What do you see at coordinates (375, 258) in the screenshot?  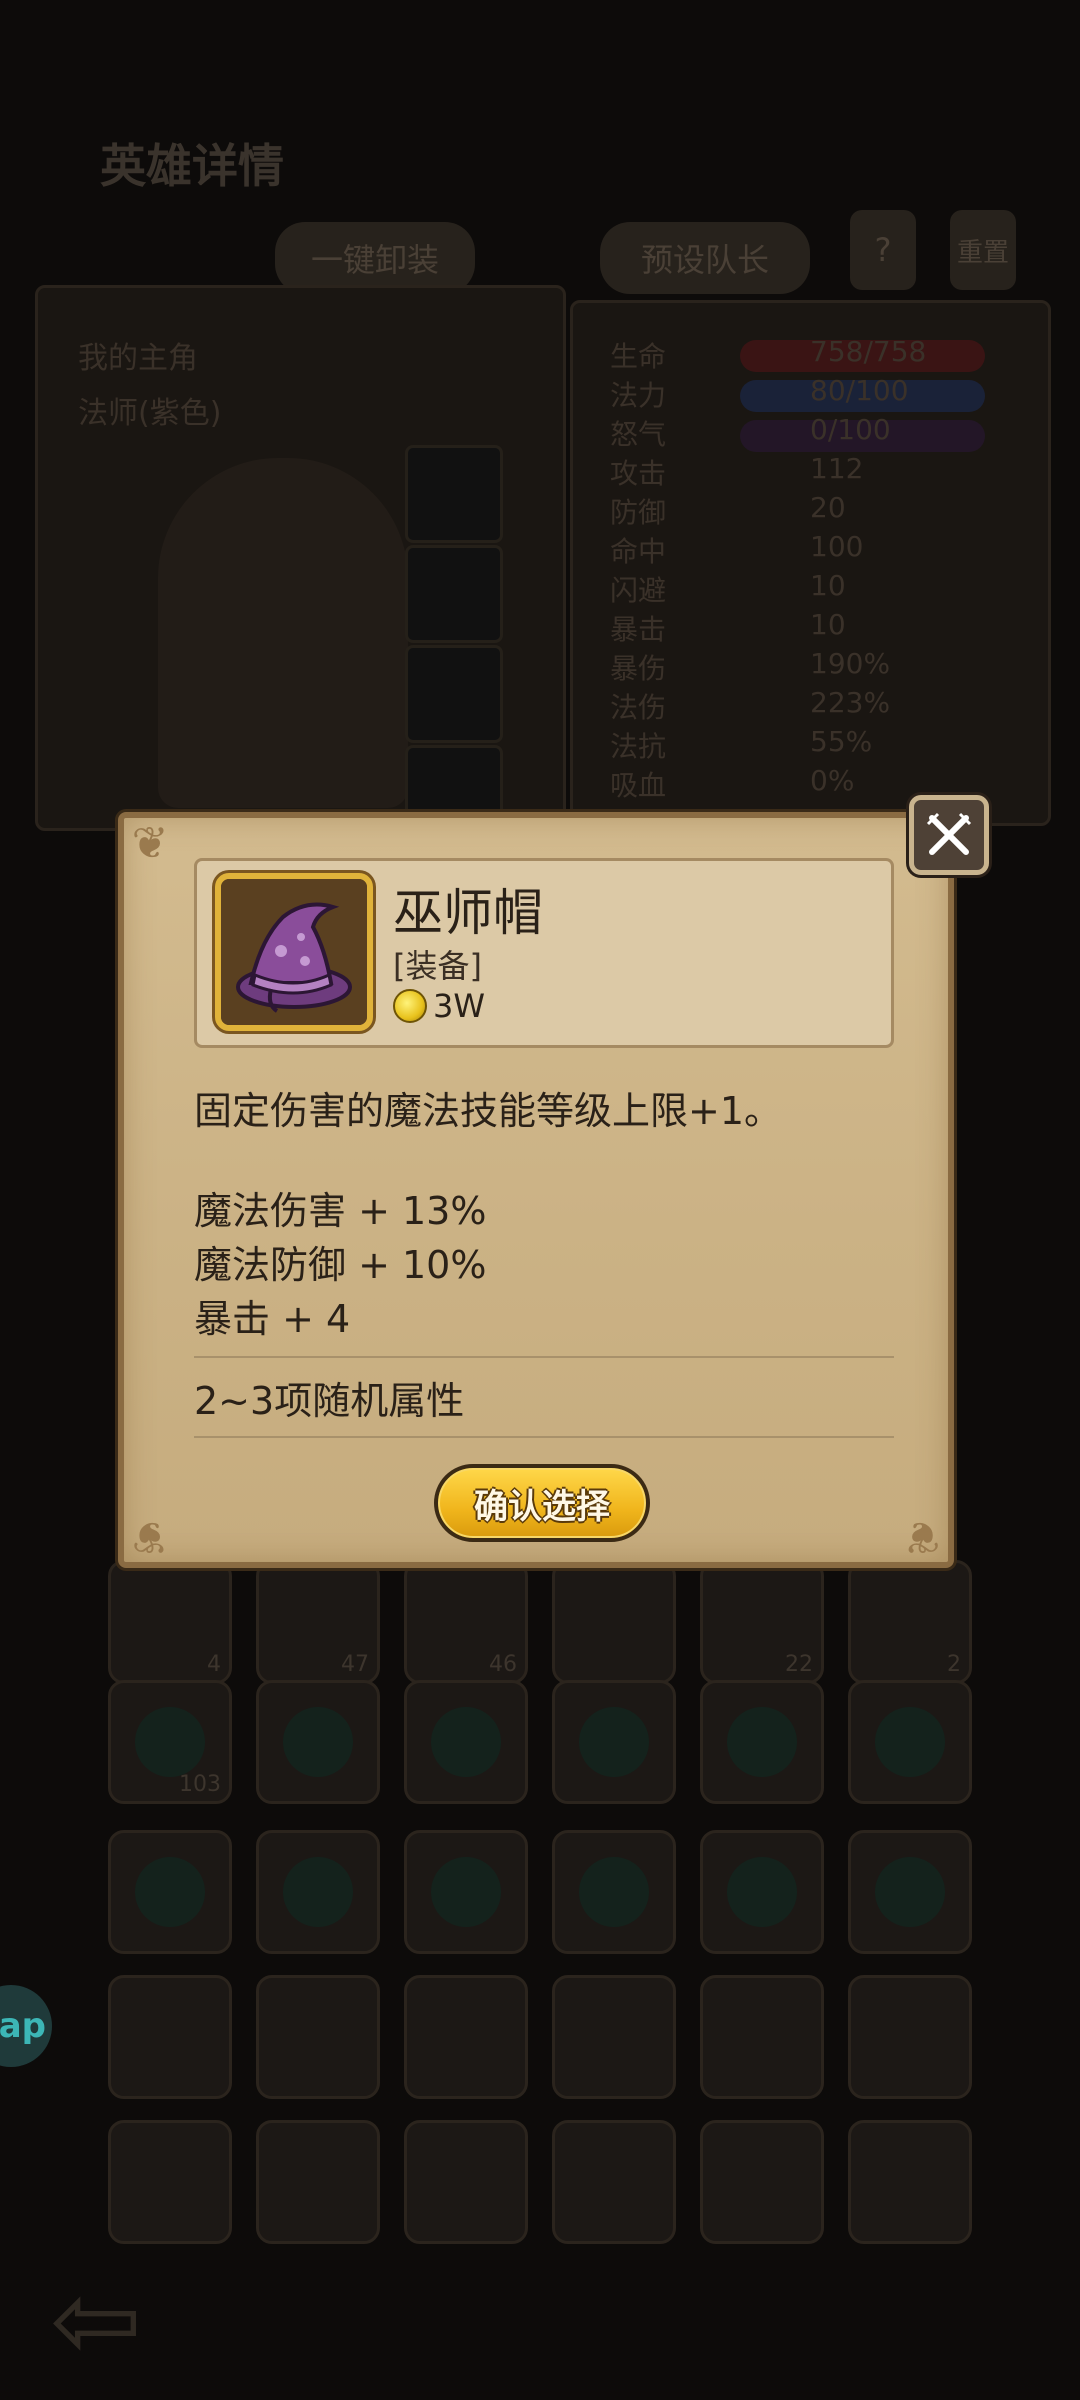 I see `one-key-unequip-button: 一键卸装` at bounding box center [375, 258].